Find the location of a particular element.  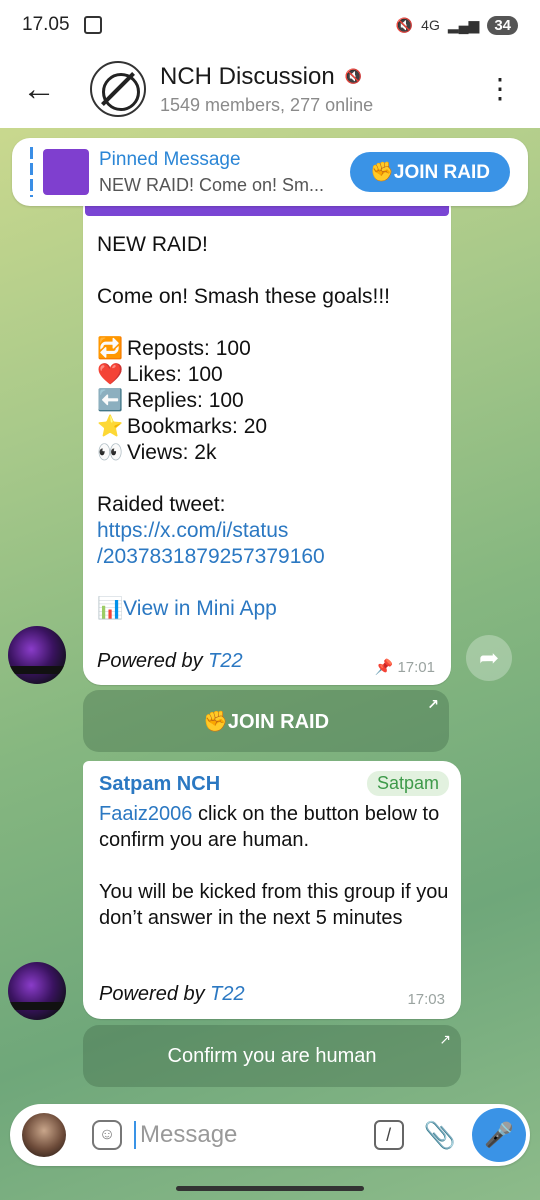

heart-icon: ❤️ is located at coordinates (110, 374).